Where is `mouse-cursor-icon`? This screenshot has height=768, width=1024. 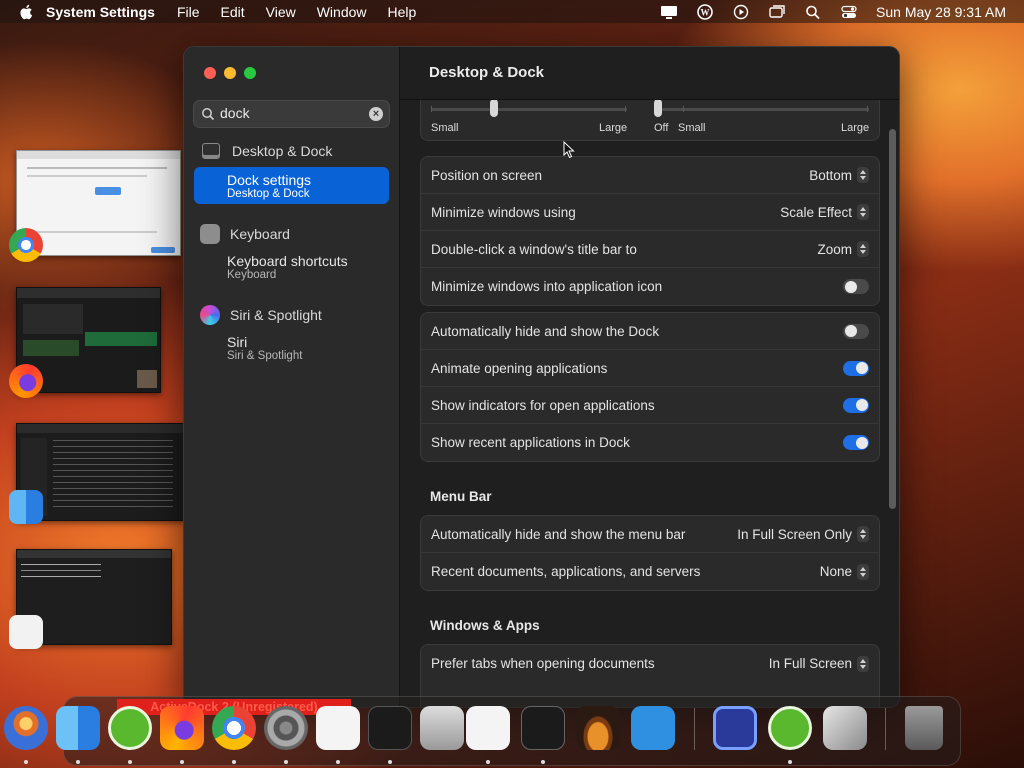
mouse-cursor-icon is located at coordinates (569, 150).